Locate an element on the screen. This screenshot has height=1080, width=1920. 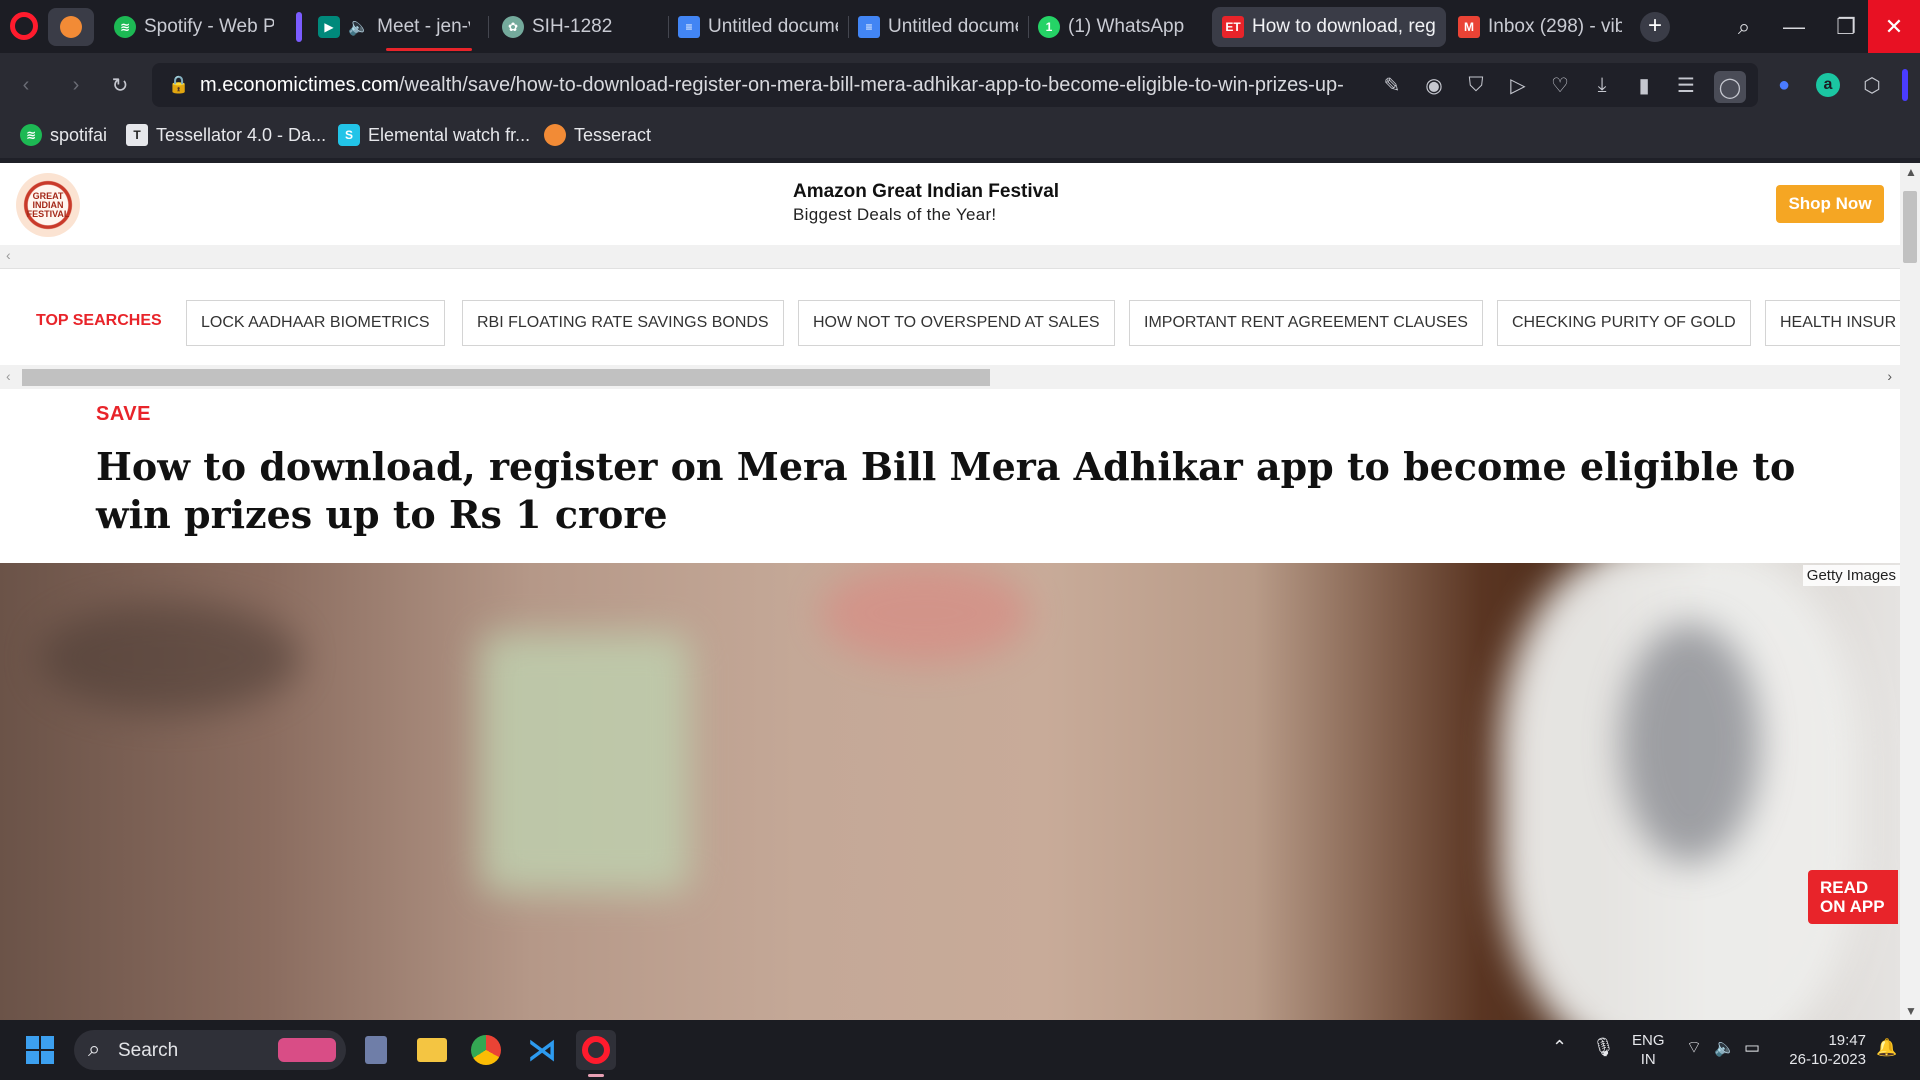
tab-spotify: ≋ Spotify - Web Pl is located at coordinates (194, 27).